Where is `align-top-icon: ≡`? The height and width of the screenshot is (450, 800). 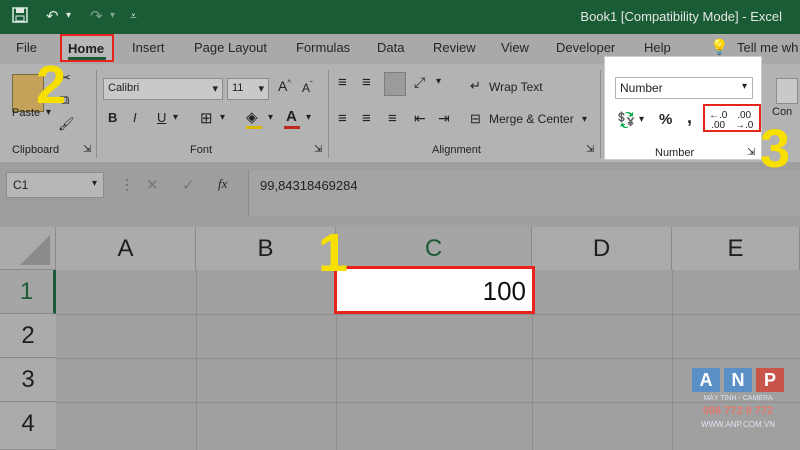
align-top-icon: ≡ is located at coordinates (342, 82).